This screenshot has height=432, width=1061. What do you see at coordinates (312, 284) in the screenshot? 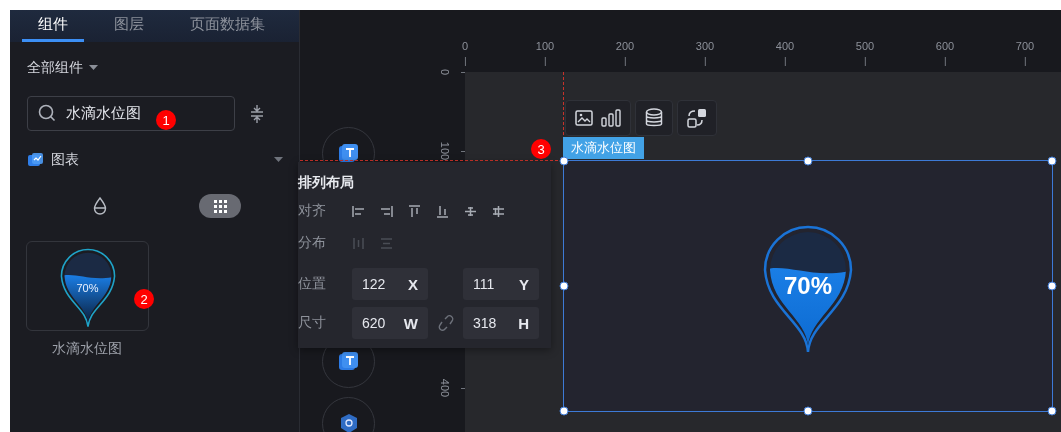
I see `property-label: 位置` at bounding box center [312, 284].